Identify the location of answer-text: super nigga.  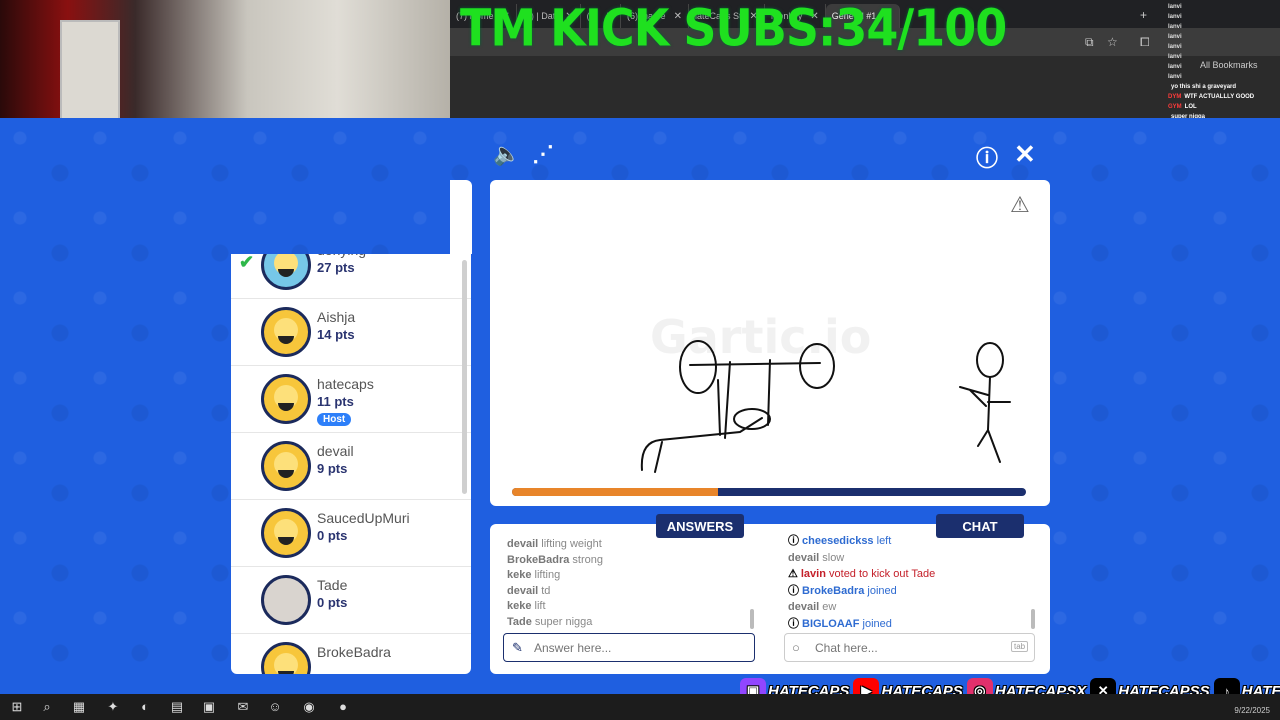
(563, 621).